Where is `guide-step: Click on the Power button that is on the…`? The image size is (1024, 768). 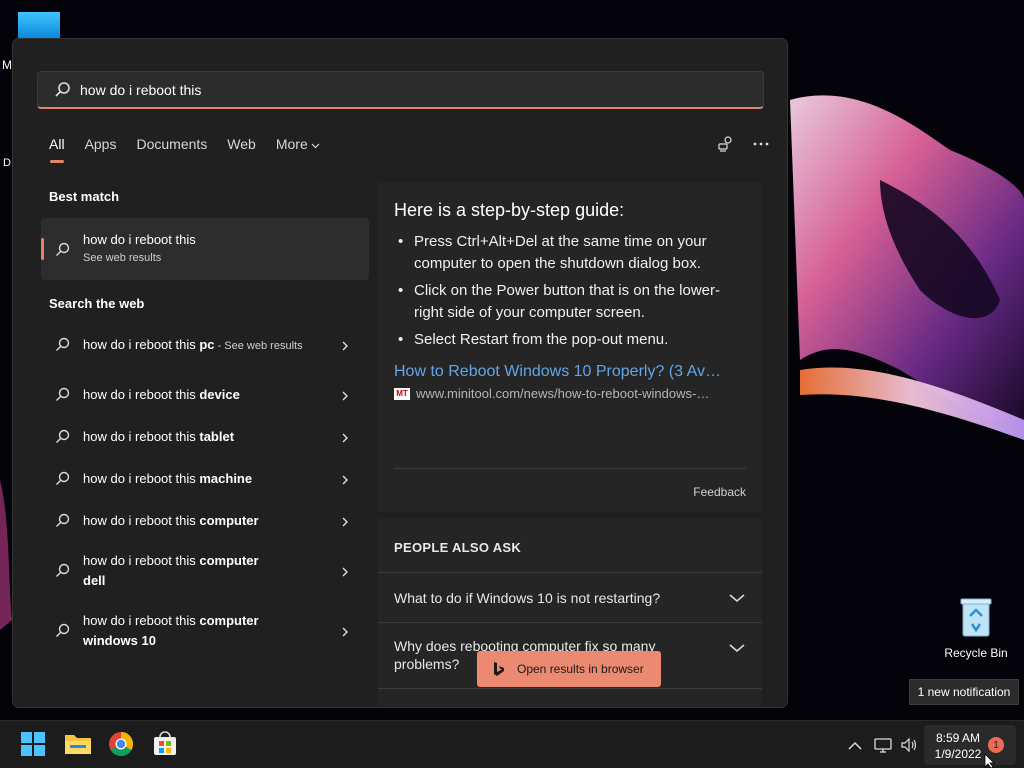 guide-step: Click on the Power button that is on the… is located at coordinates (570, 302).